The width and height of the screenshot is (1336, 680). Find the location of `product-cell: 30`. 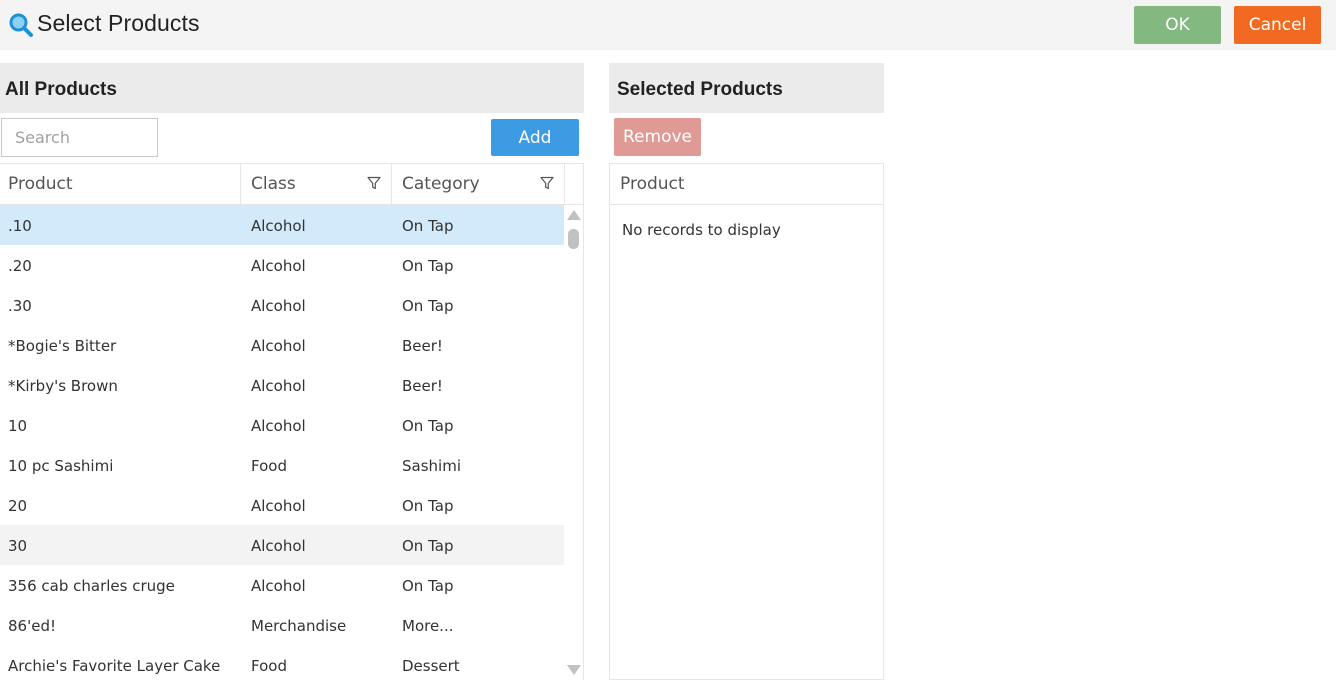

product-cell: 30 is located at coordinates (18, 546).